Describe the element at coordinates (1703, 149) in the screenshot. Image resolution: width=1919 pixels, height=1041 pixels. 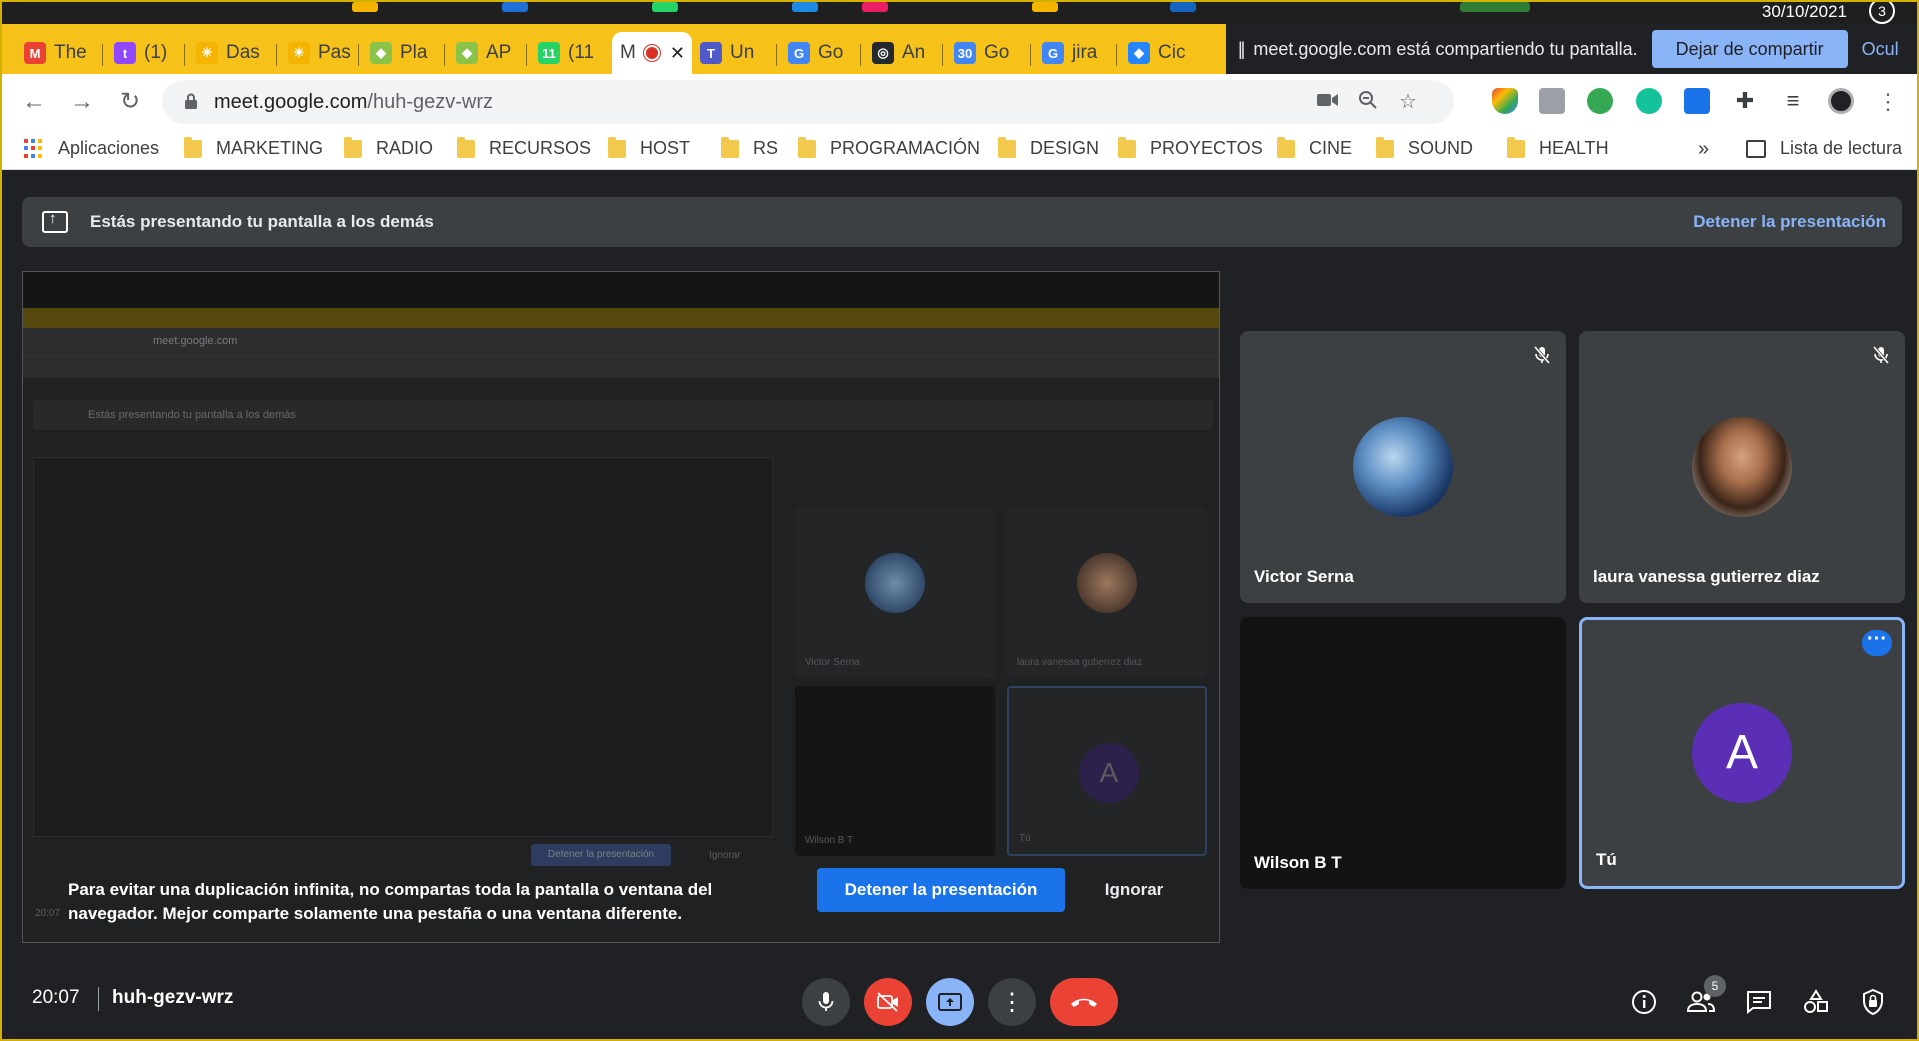
I see `bookmarks-overflow-button: »` at that location.